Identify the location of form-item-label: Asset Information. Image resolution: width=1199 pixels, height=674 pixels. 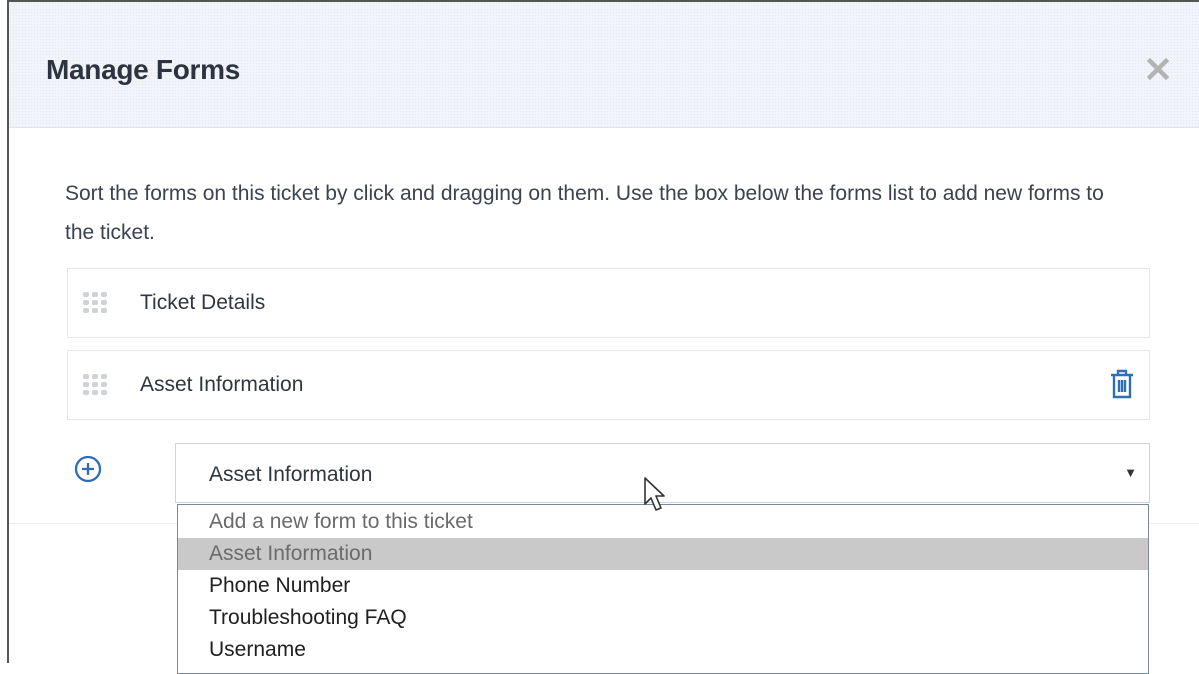
(222, 384).